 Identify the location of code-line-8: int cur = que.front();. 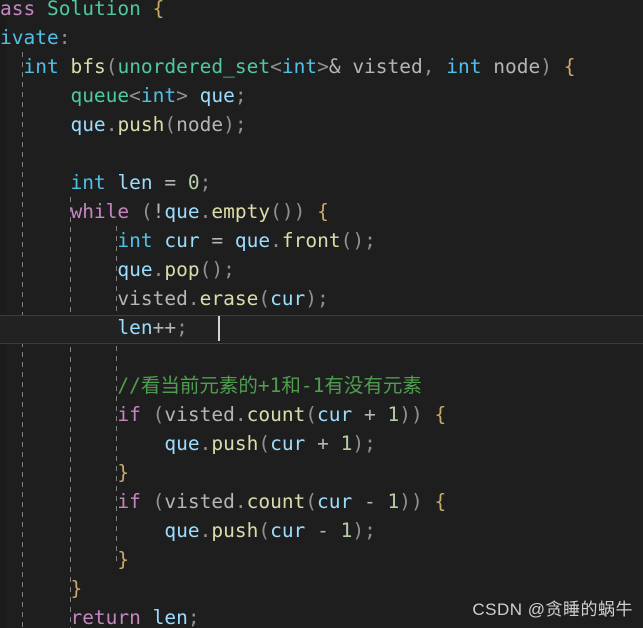
(321, 240).